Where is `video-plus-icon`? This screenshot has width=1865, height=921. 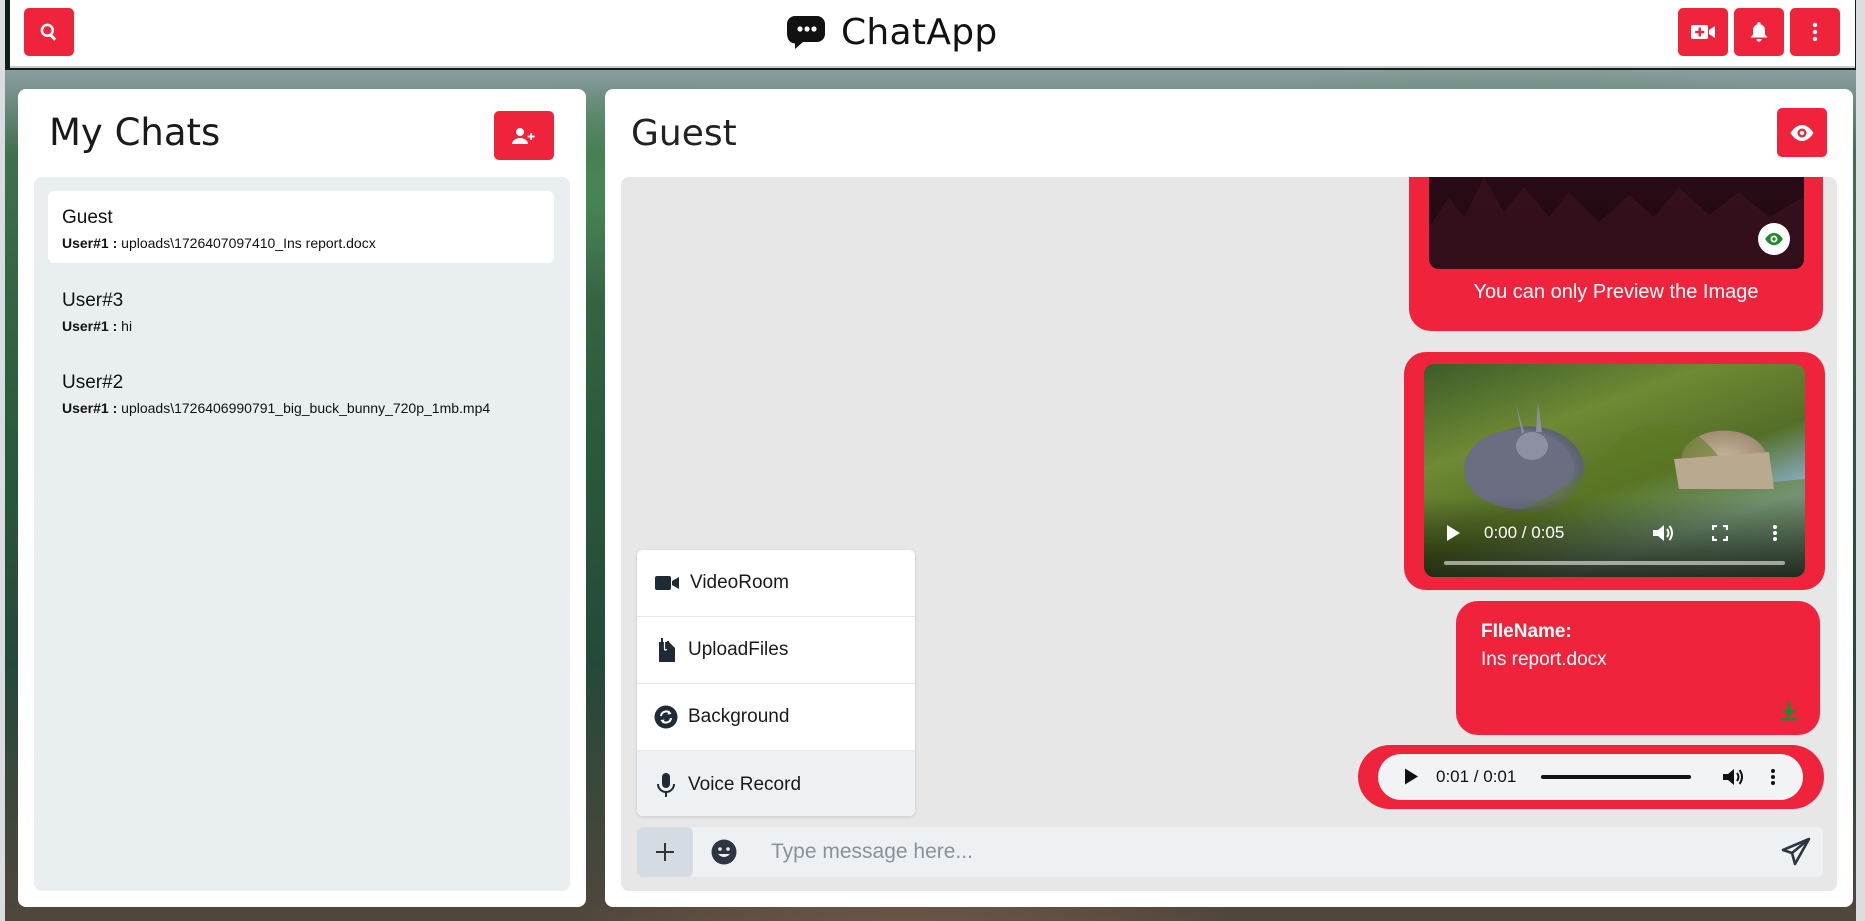 video-plus-icon is located at coordinates (1703, 32).